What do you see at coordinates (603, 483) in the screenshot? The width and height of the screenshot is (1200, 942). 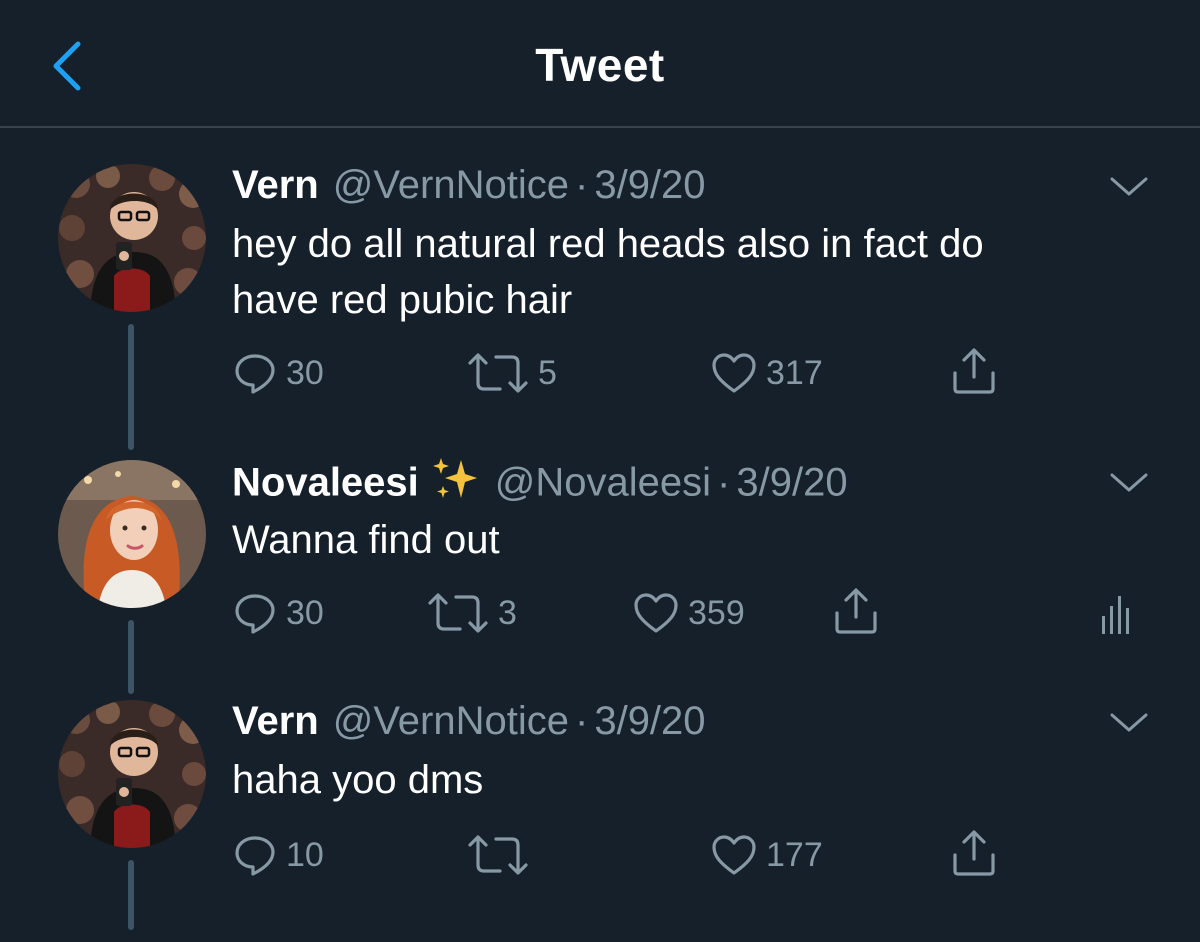 I see `username: @Novaleesi` at bounding box center [603, 483].